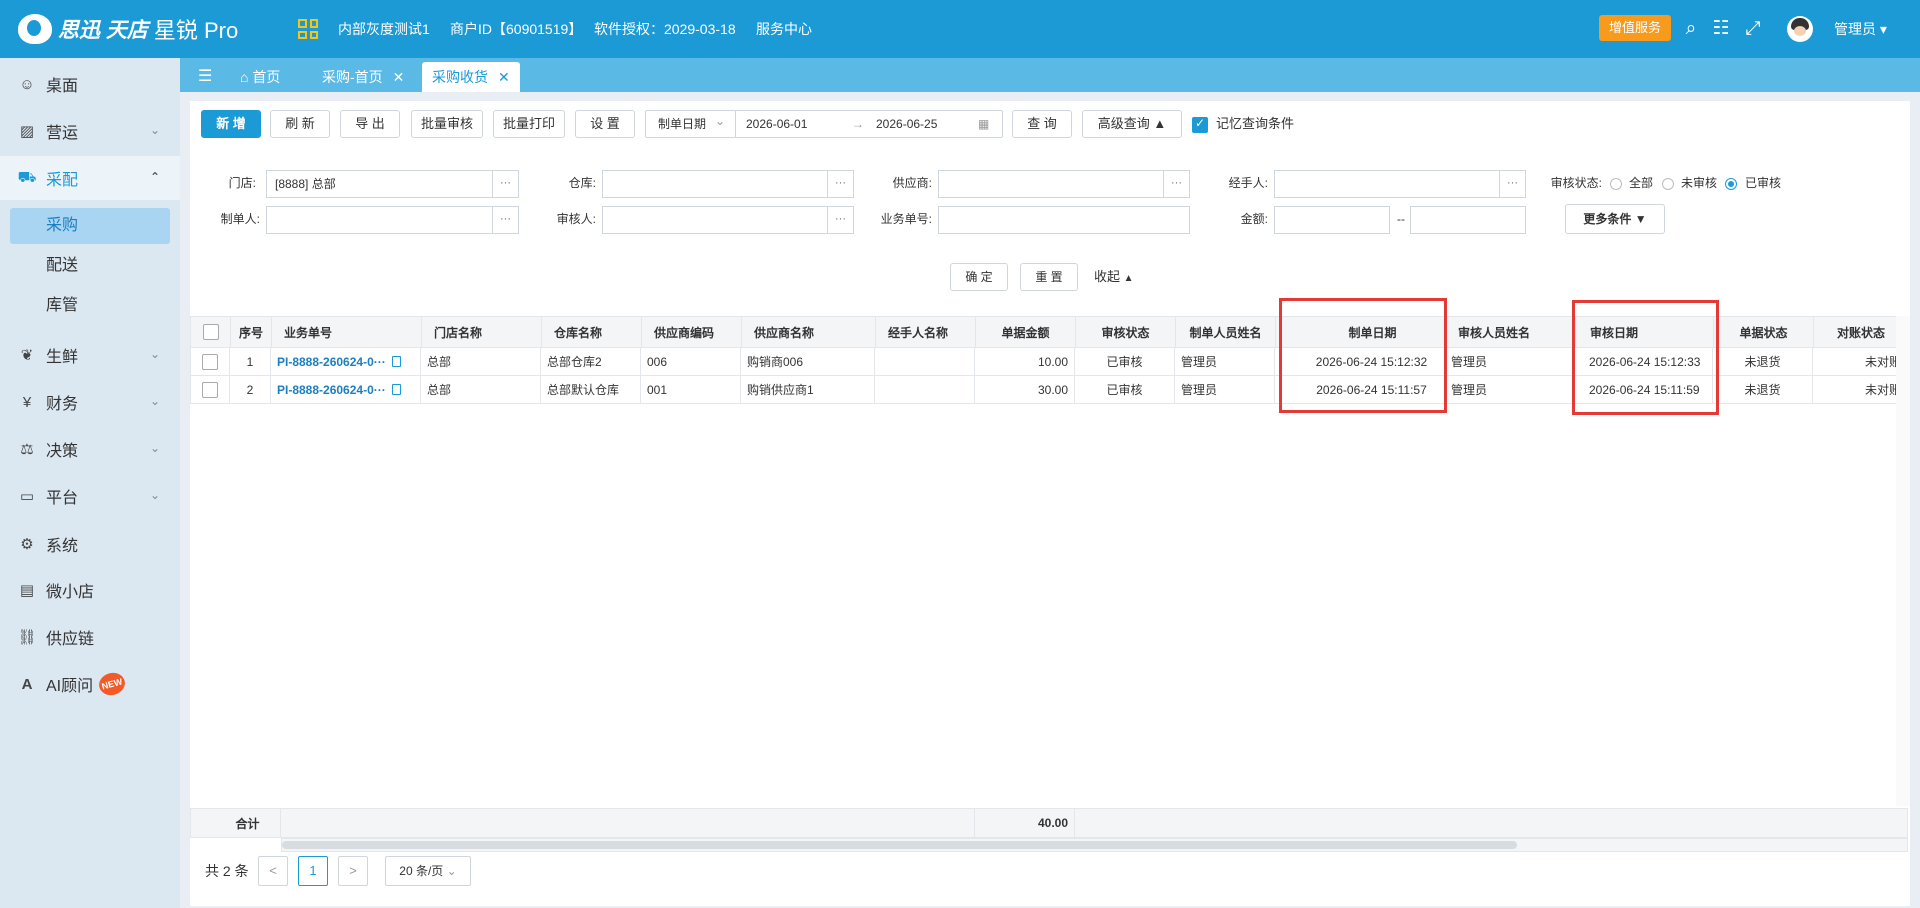 This screenshot has width=1920, height=908. Describe the element at coordinates (1126, 332) in the screenshot. I see `column-header: 审核状态` at that location.